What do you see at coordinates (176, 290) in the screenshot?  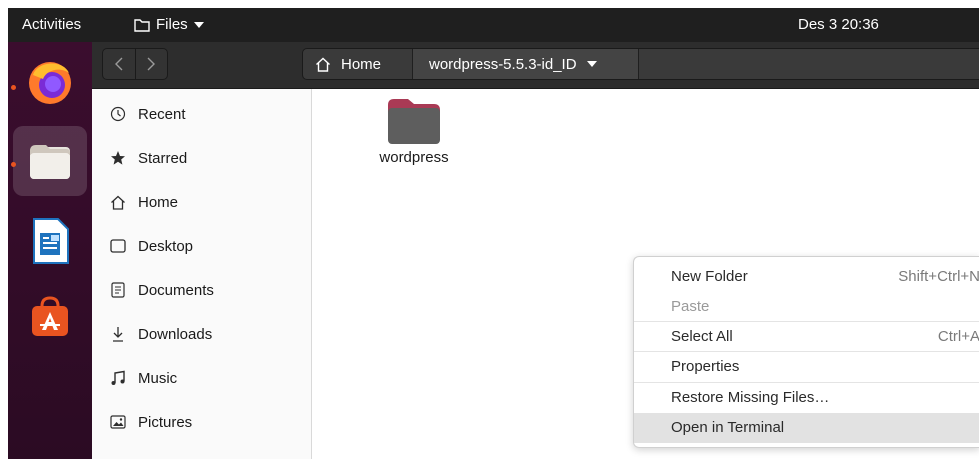 I see `sidebar-item-label: Documents` at bounding box center [176, 290].